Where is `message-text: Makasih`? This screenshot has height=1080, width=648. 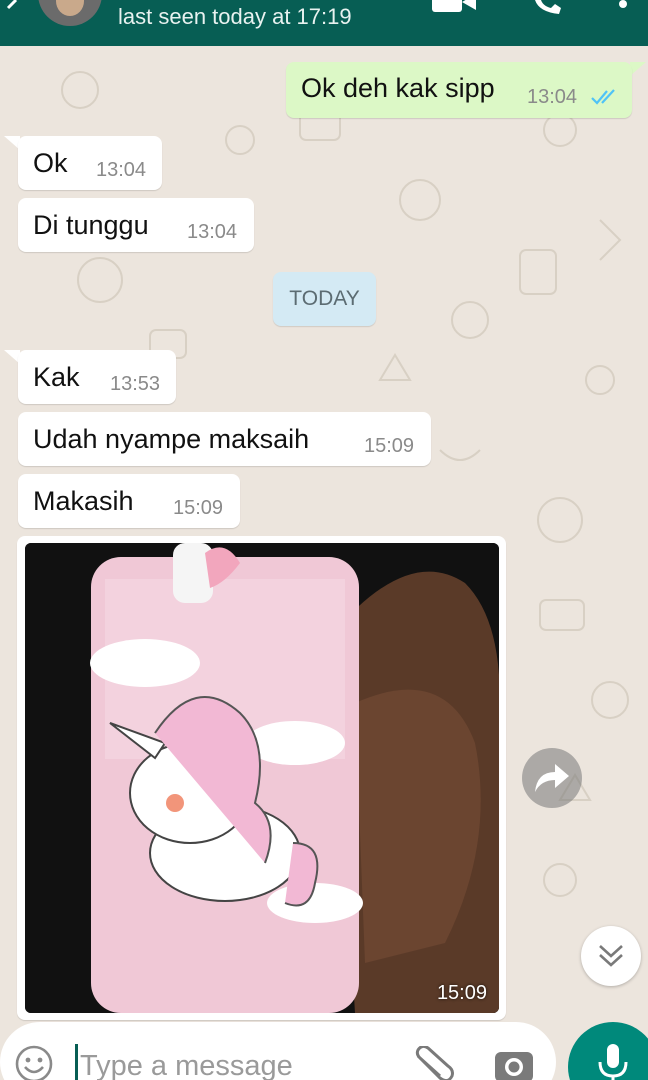
message-text: Makasih is located at coordinates (83, 501).